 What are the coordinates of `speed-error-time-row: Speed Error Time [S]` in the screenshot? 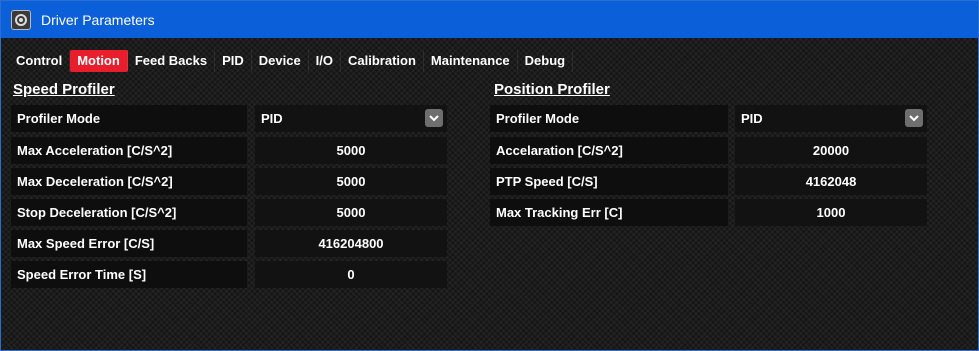 It's located at (129, 274).